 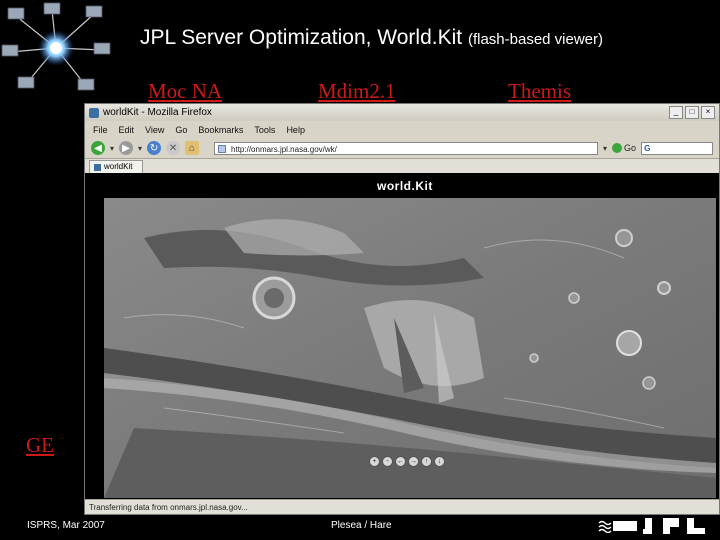 What do you see at coordinates (192, 148) in the screenshot?
I see `home-icon: ⌂` at bounding box center [192, 148].